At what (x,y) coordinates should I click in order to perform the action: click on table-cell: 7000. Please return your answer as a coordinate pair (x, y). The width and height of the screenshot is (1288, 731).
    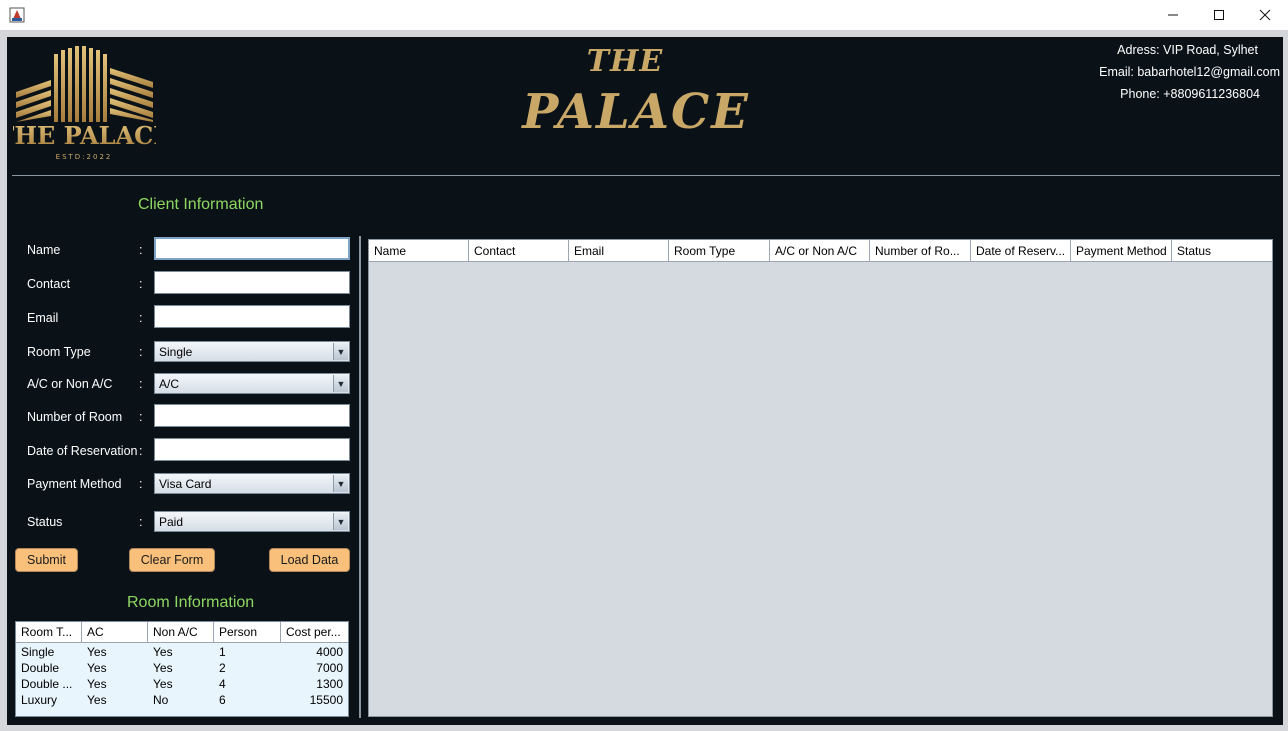
    Looking at the image, I should click on (329, 668).